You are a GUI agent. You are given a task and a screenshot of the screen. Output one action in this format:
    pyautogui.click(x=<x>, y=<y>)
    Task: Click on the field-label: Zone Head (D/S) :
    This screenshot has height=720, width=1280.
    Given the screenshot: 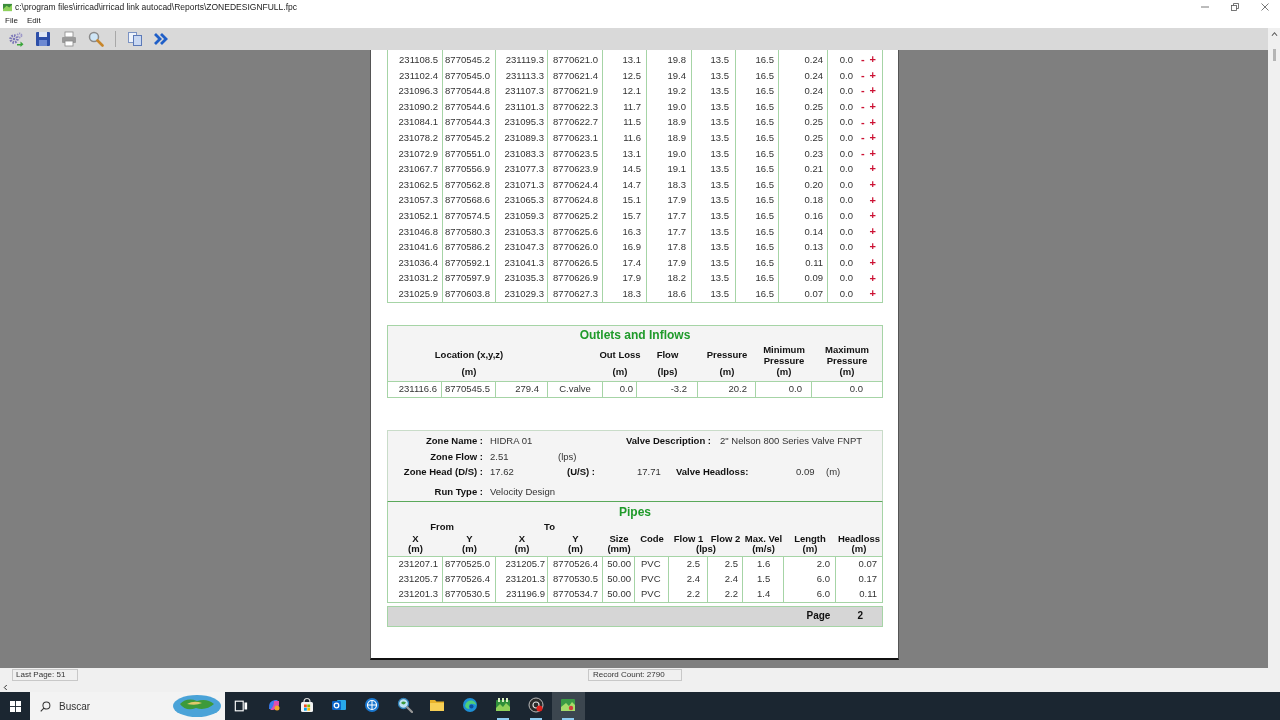 What is the action you would take?
    pyautogui.click(x=443, y=472)
    